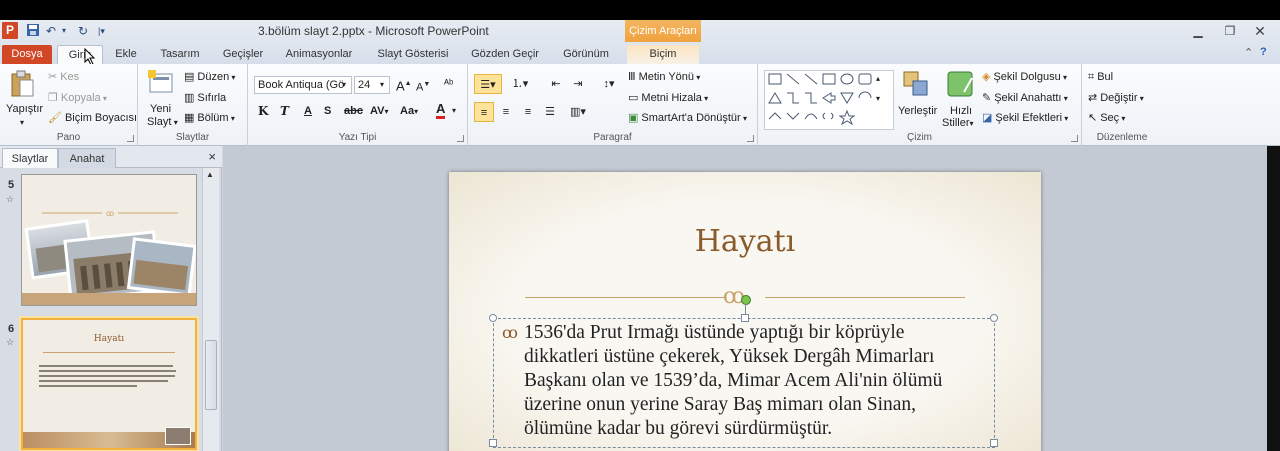  I want to click on underline-button: A, so click(308, 111).